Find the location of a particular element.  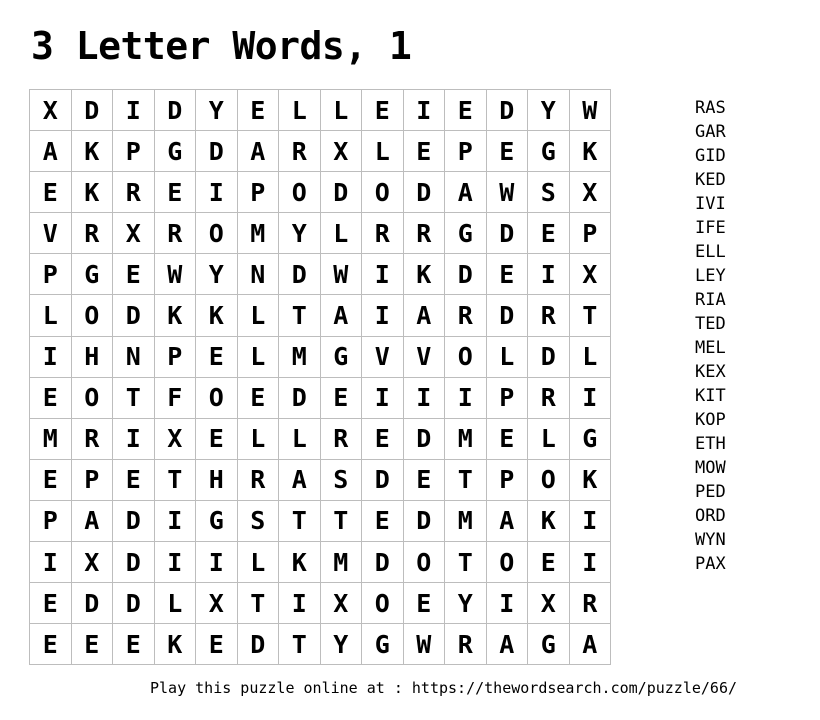

grid-cell: V is located at coordinates (50, 233).